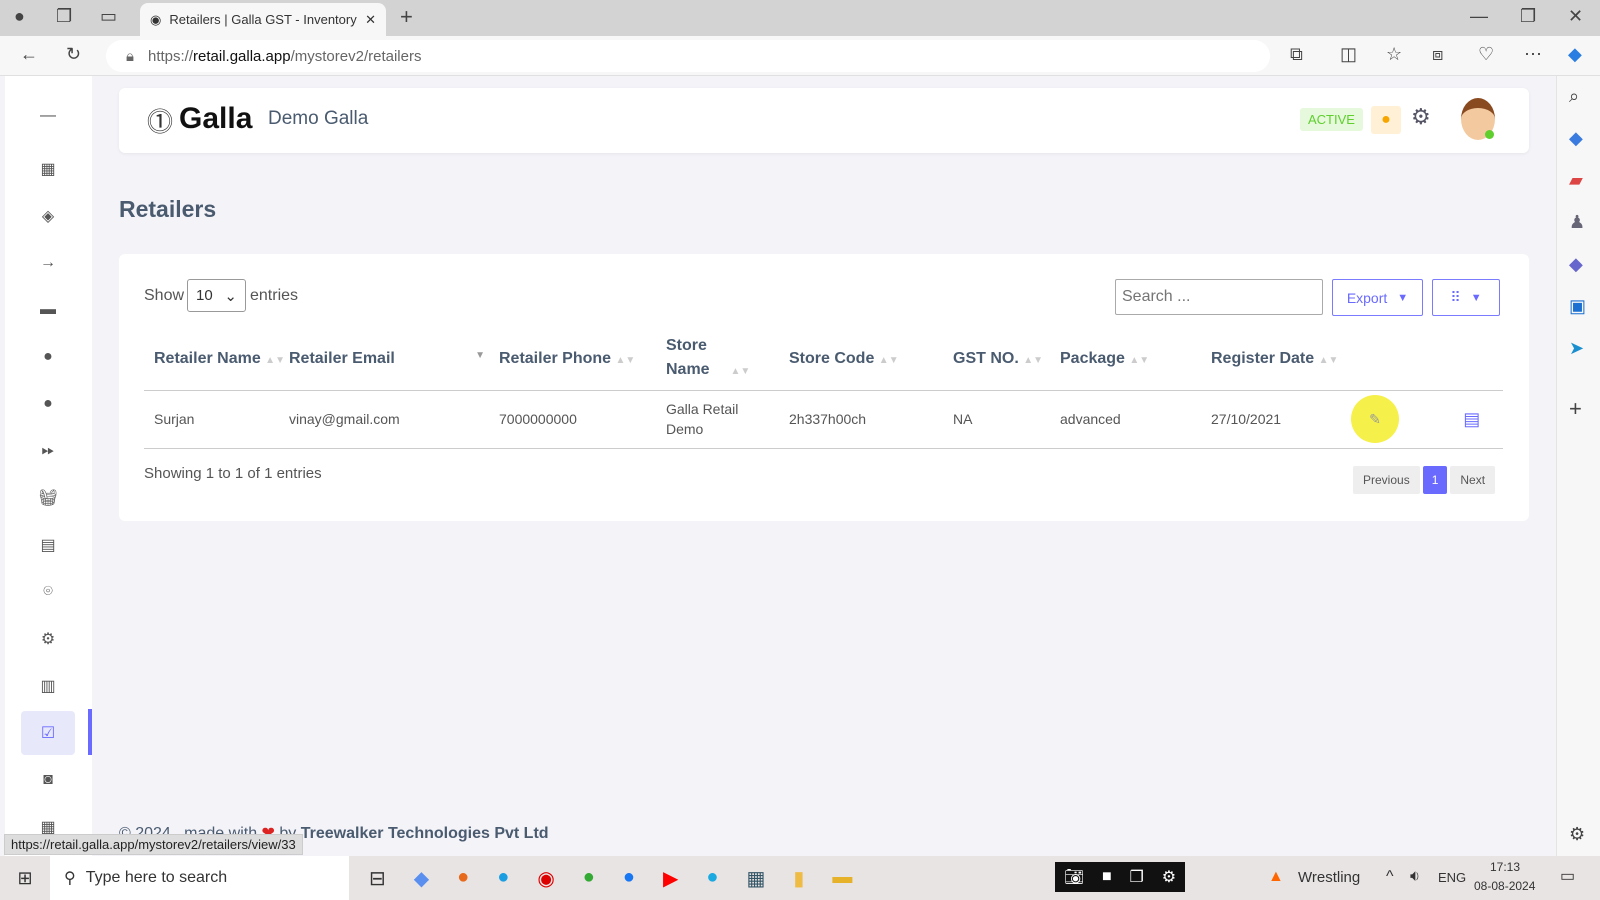 The image size is (1600, 900). I want to click on firefox-icon: ●, so click(463, 878).